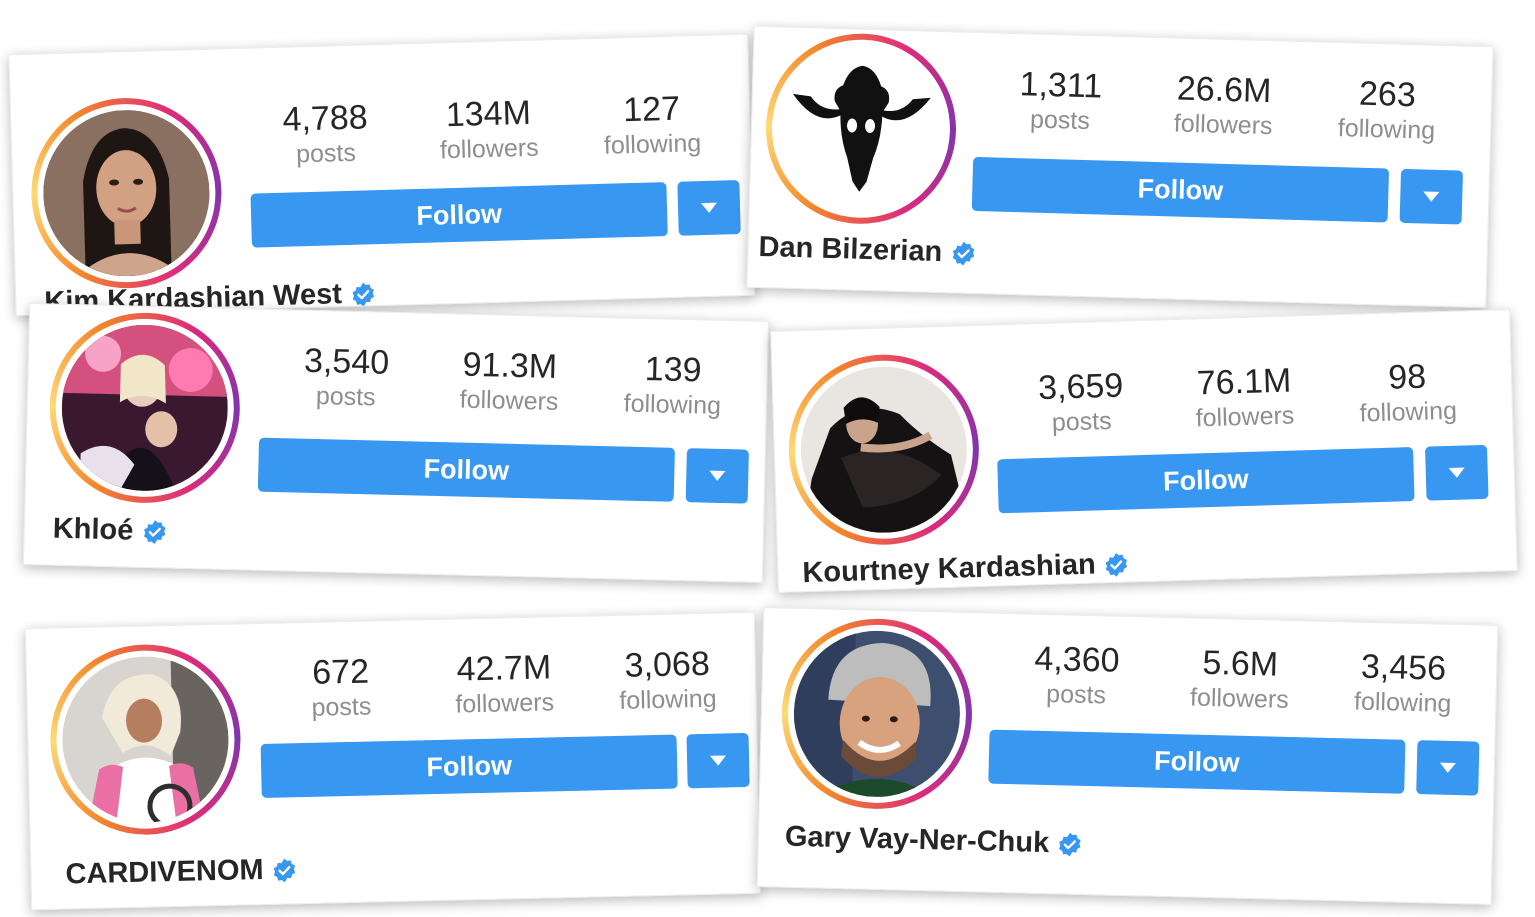 Image resolution: width=1535 pixels, height=917 pixels. Describe the element at coordinates (164, 872) in the screenshot. I see `profile-name: CARDIVENOM` at that location.